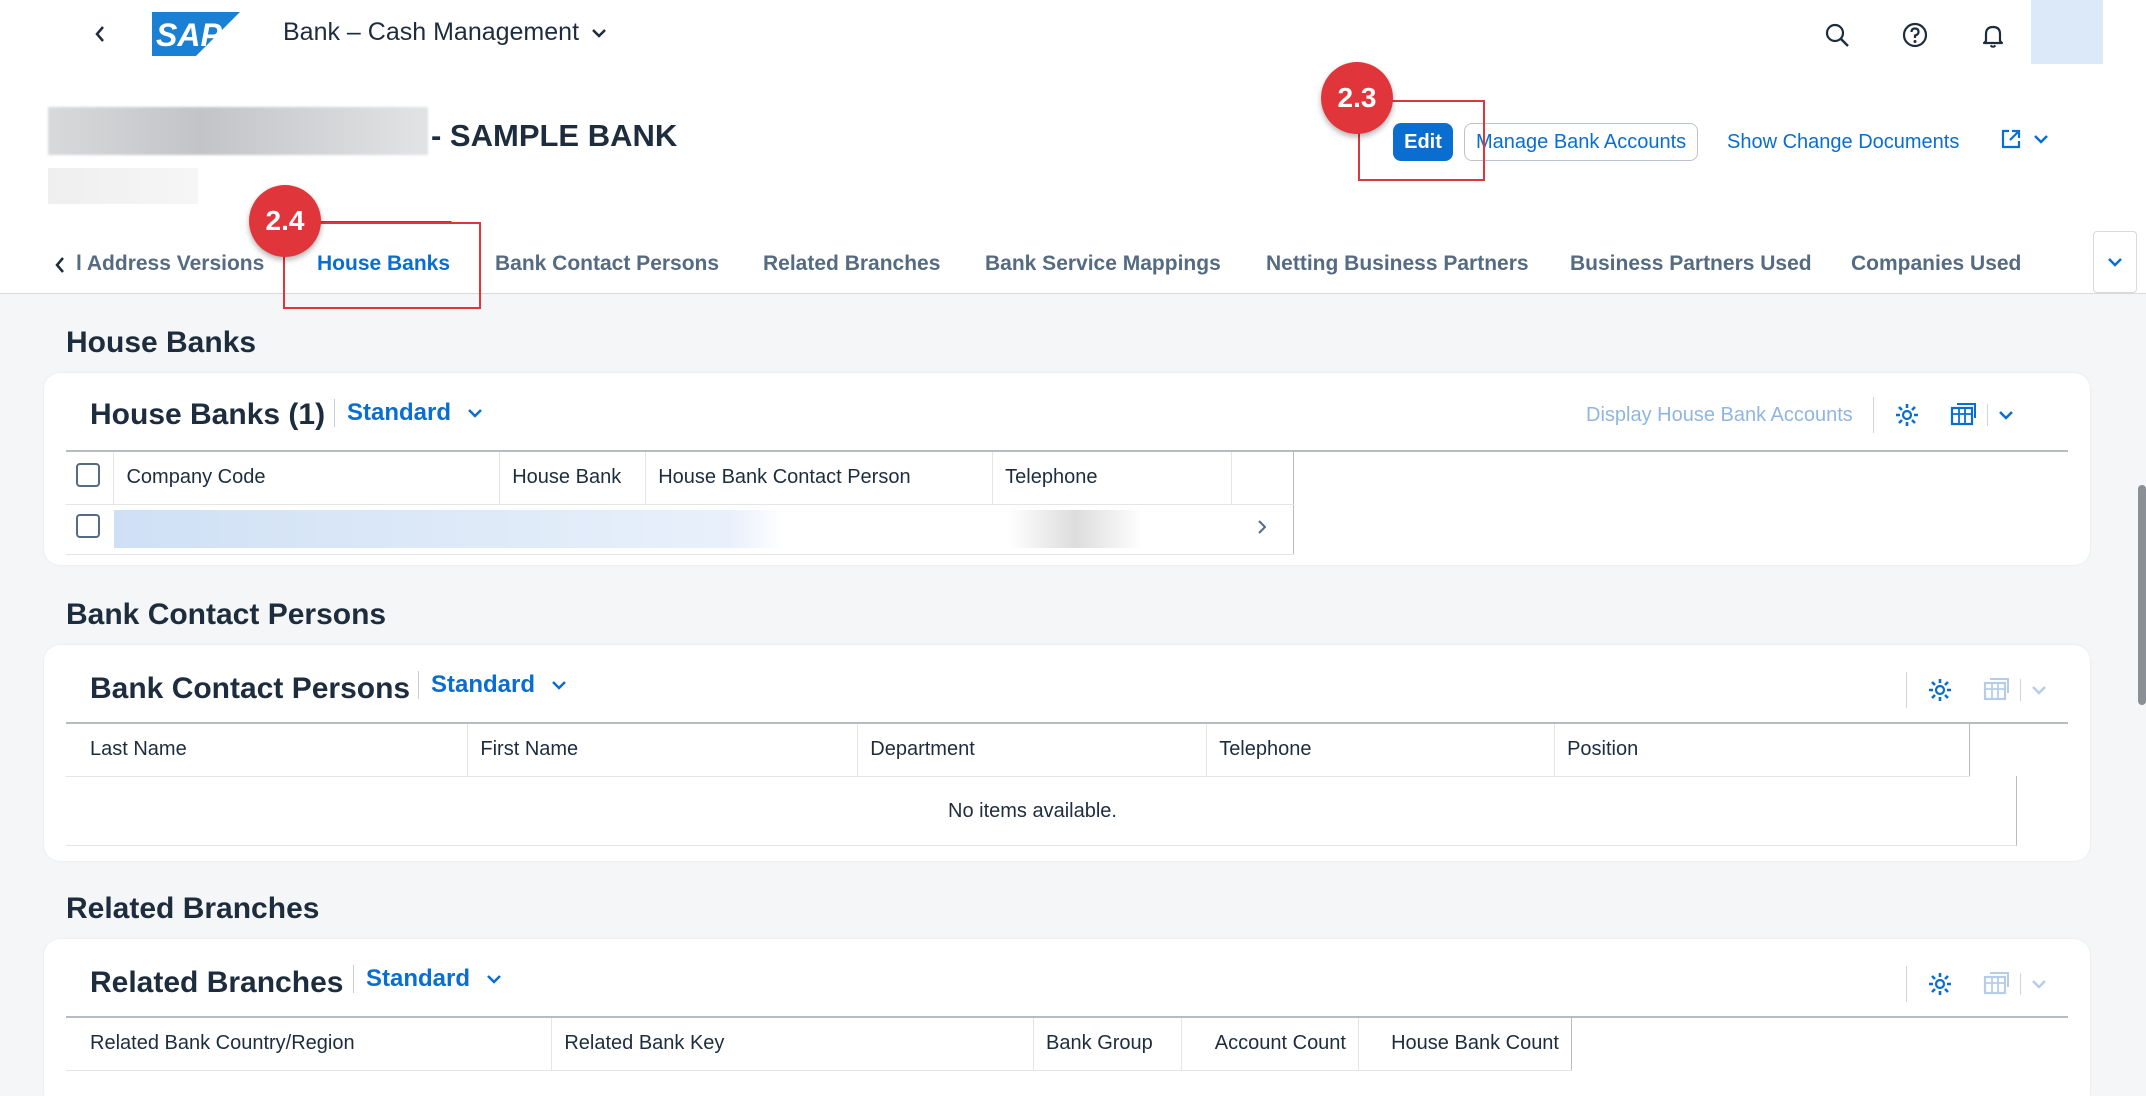 This screenshot has height=1096, width=2146. What do you see at coordinates (208, 414) in the screenshot?
I see `house-banks-table-title: House Banks (1)` at bounding box center [208, 414].